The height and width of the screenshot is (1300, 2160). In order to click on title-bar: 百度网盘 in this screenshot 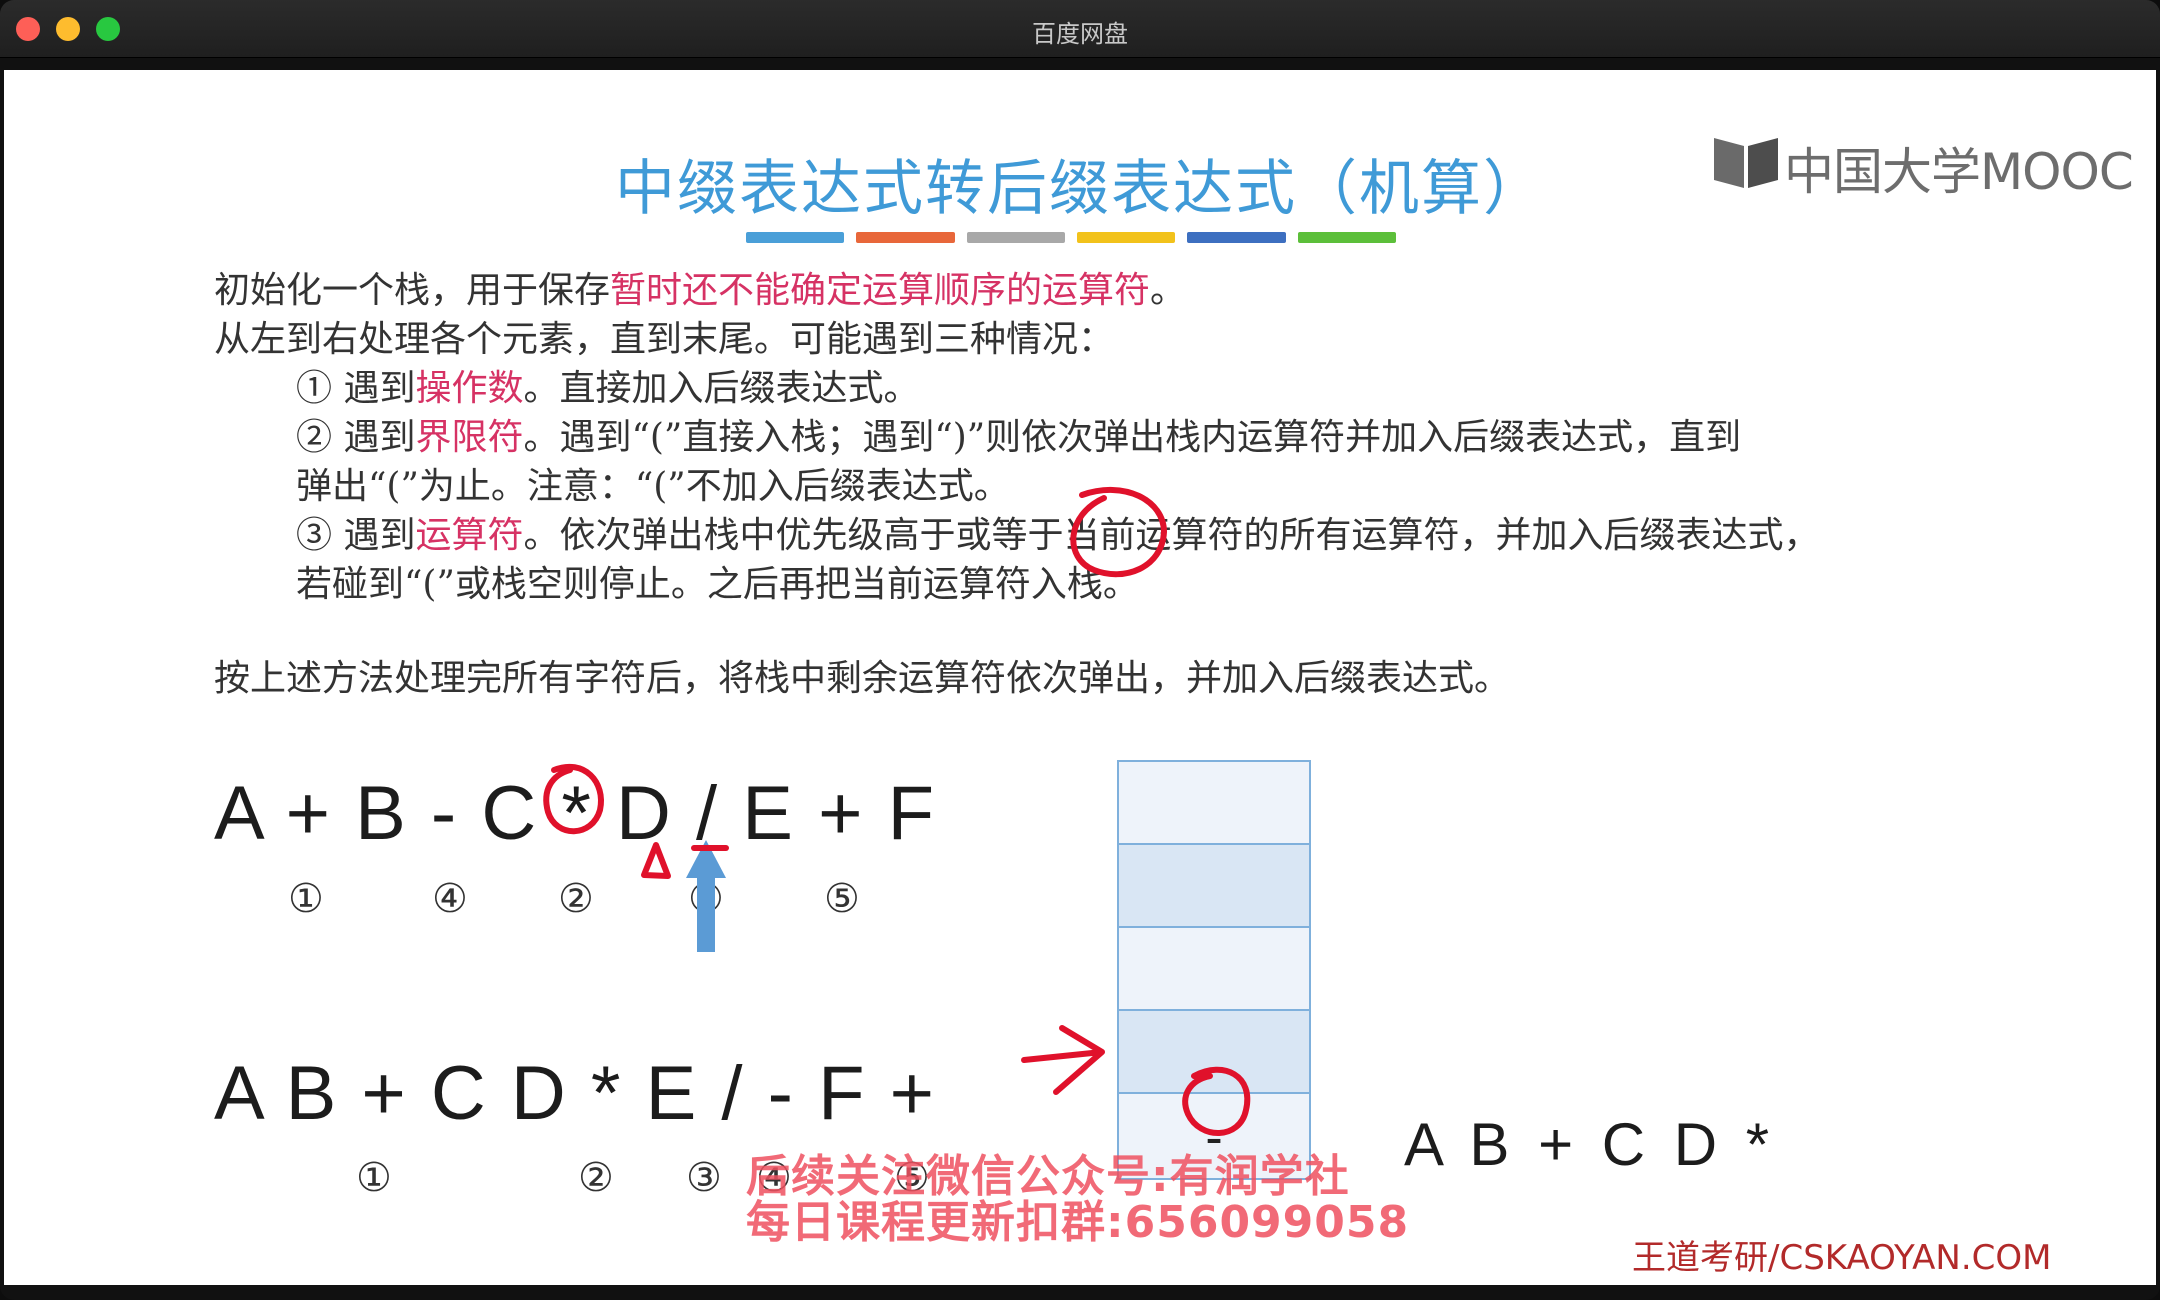, I will do `click(1080, 29)`.